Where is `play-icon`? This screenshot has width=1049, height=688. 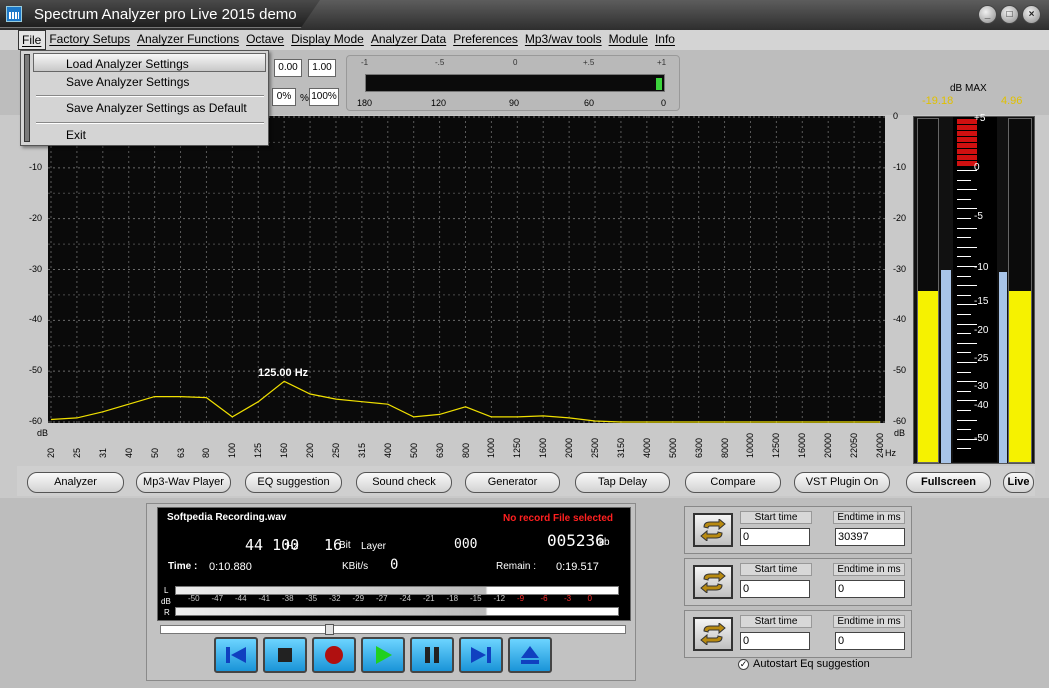
play-icon is located at coordinates (384, 655).